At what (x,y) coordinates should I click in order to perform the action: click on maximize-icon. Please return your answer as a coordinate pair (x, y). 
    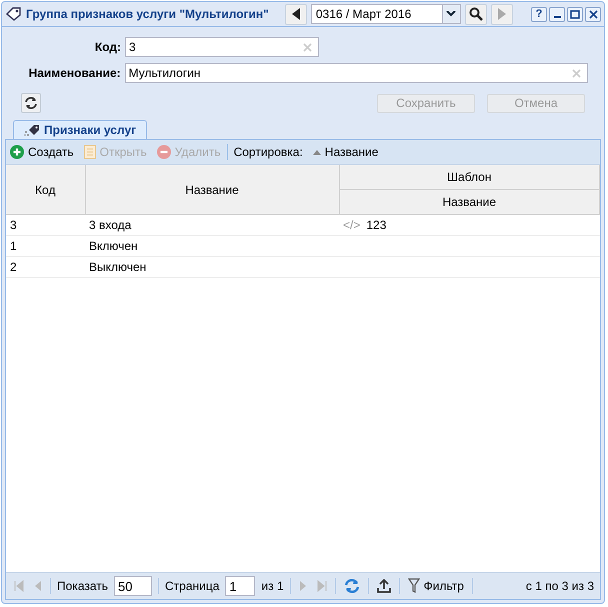
    Looking at the image, I should click on (575, 14).